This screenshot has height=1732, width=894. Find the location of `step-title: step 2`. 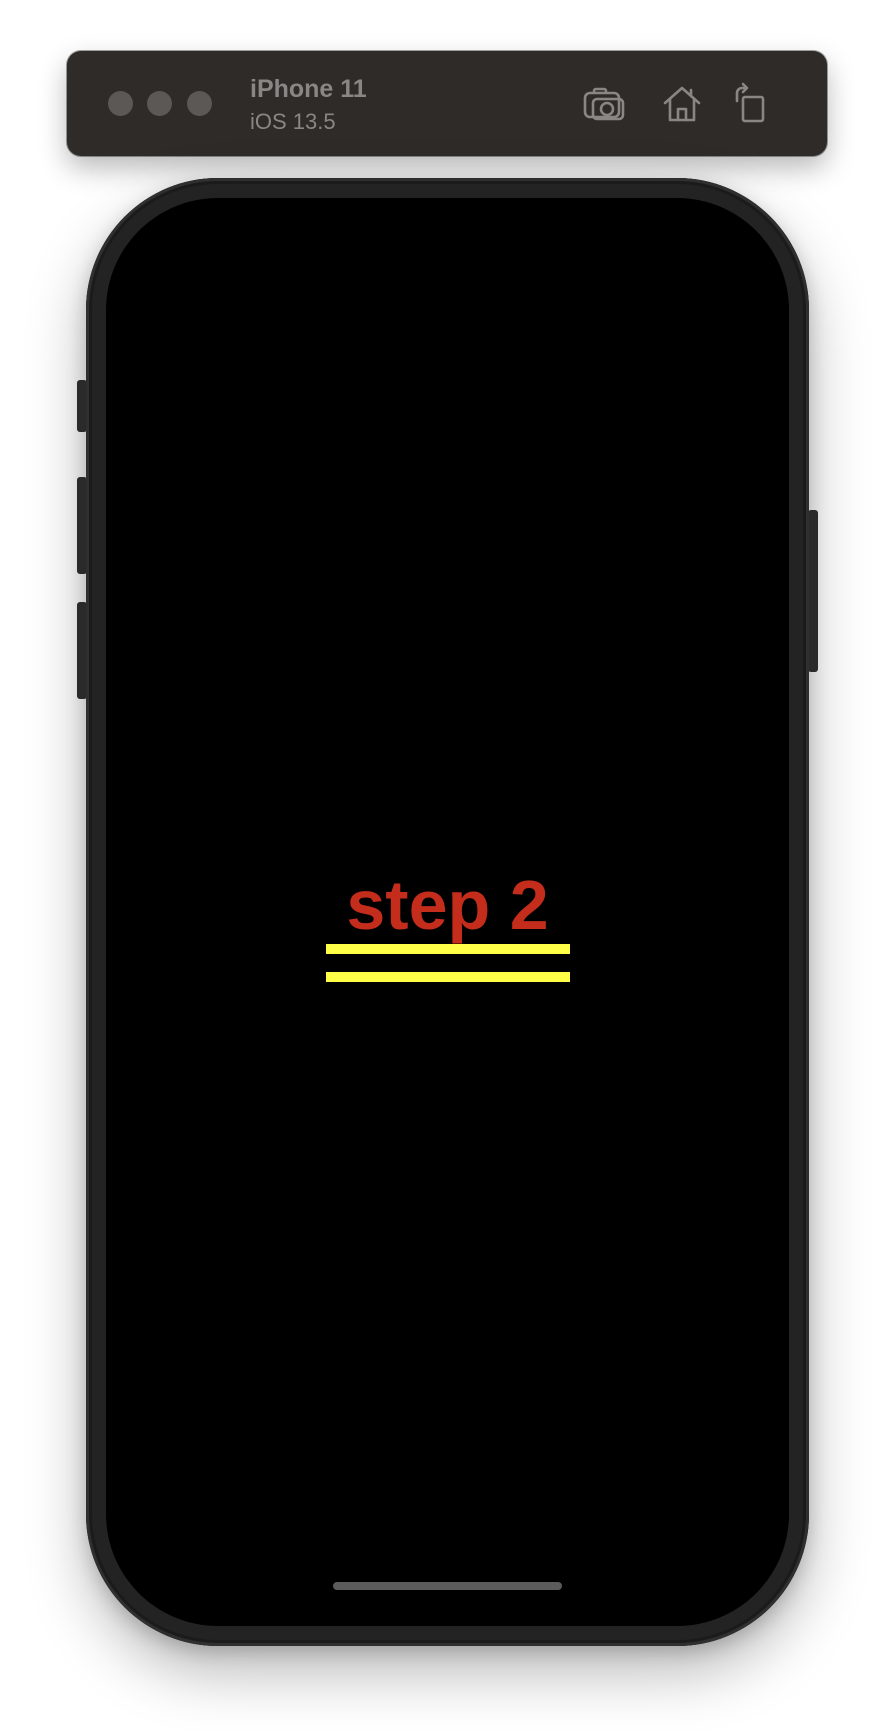

step-title: step 2 is located at coordinates (447, 905).